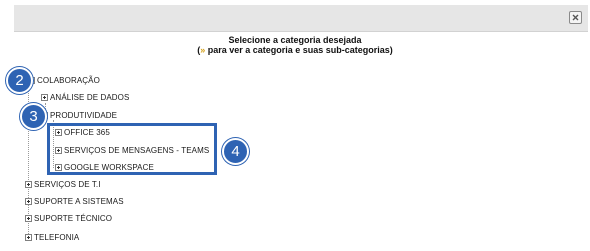  What do you see at coordinates (132, 149) in the screenshot?
I see `highlight-box` at bounding box center [132, 149].